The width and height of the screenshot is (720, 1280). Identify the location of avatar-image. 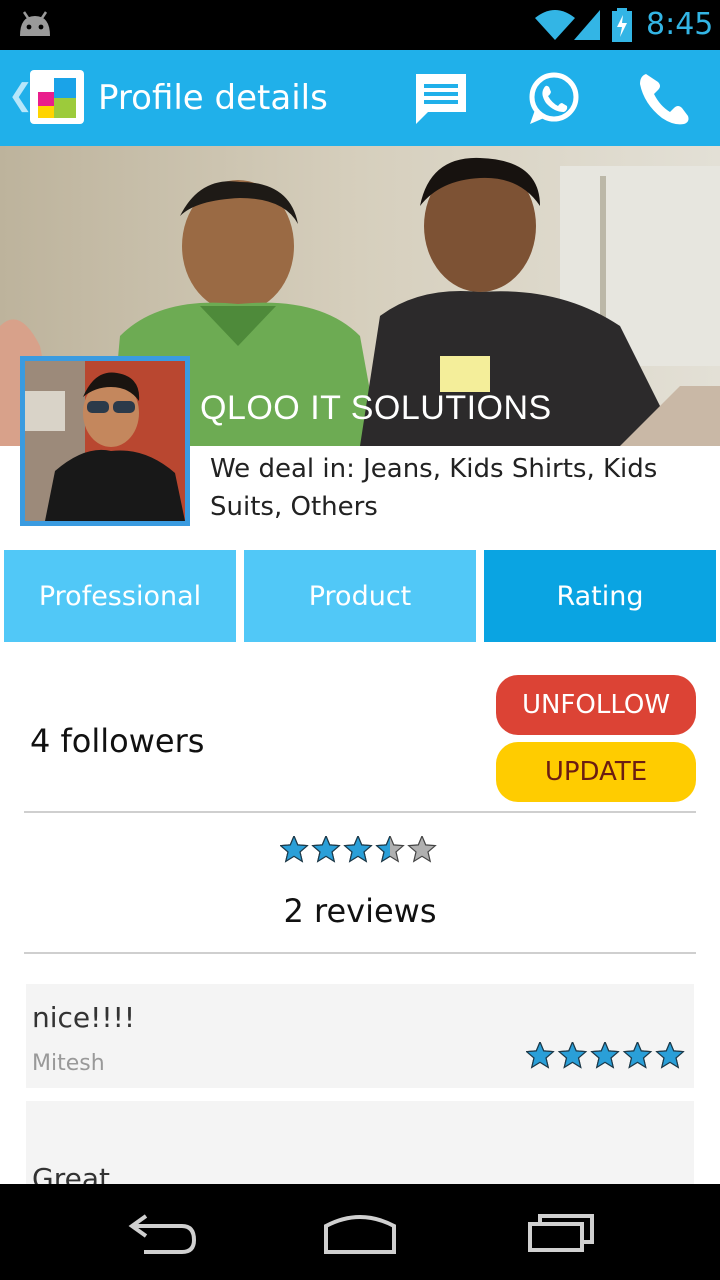
(105, 441).